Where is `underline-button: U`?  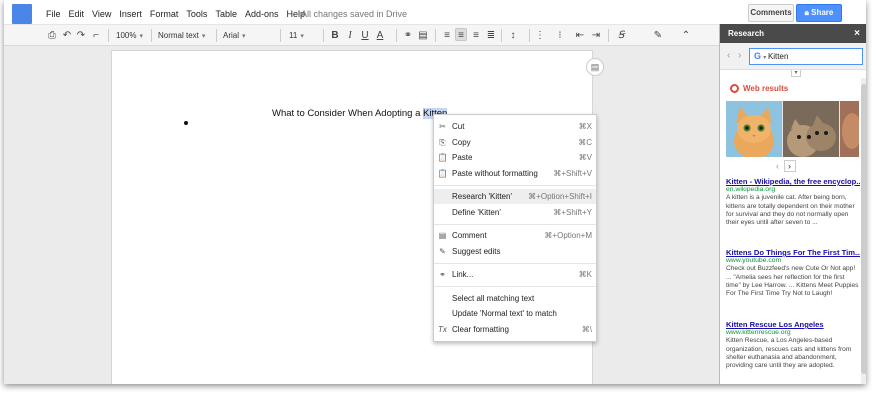
underline-button: U is located at coordinates (365, 35).